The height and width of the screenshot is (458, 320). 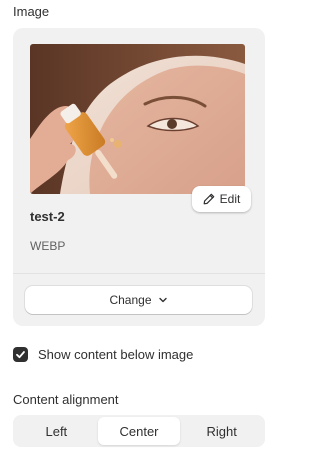 I want to click on content-alignment-control: Left Center Right, so click(x=139, y=431).